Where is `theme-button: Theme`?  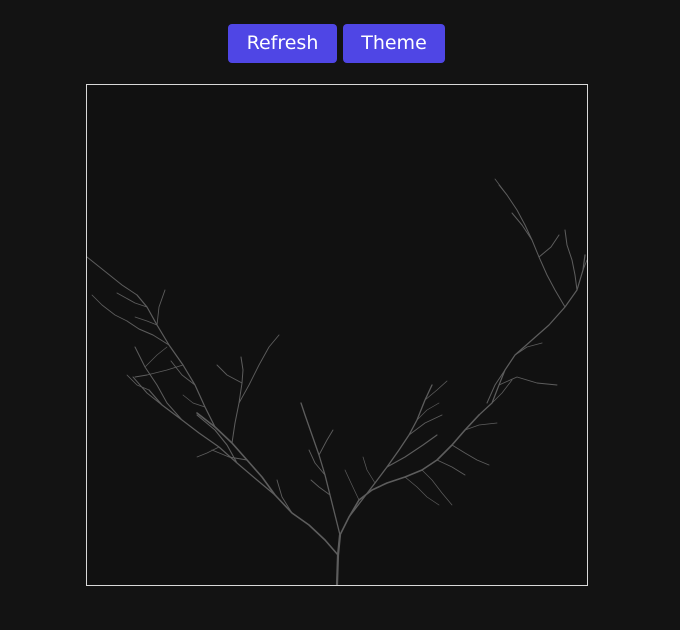
theme-button: Theme is located at coordinates (394, 43).